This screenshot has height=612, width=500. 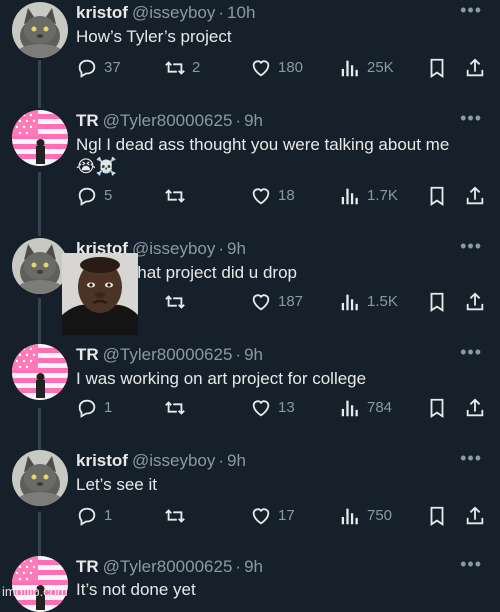 I want to click on tweet-text: How’s Tyler’s project, so click(x=154, y=36).